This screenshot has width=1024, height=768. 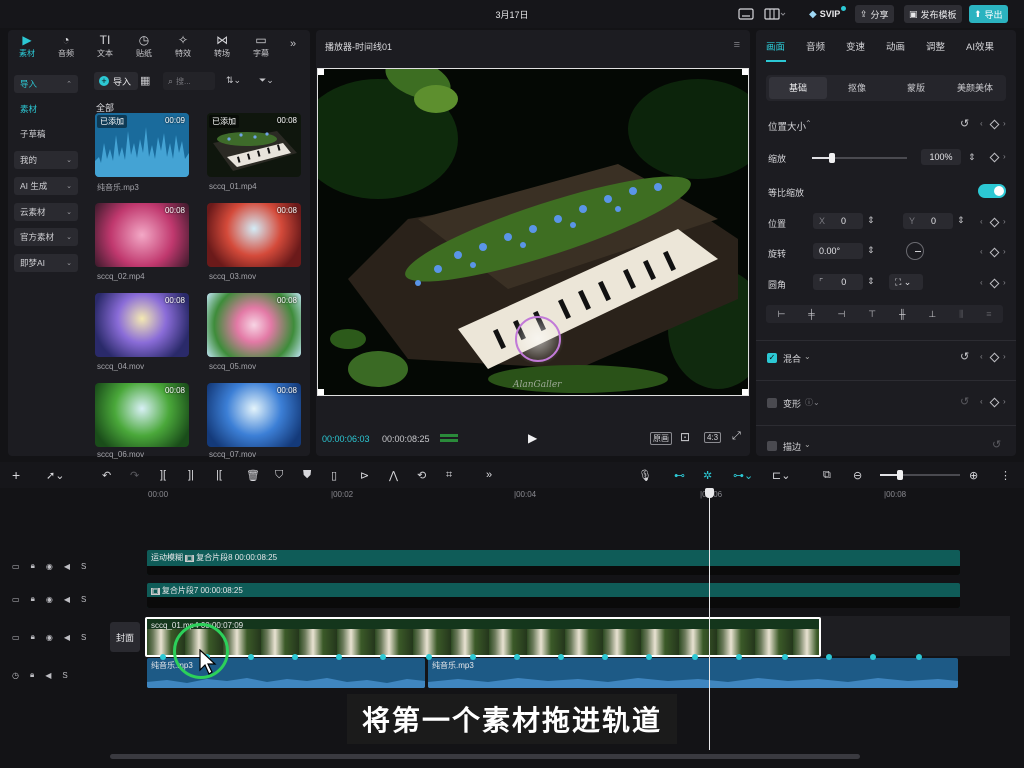 What do you see at coordinates (838, 282) in the screenshot?
I see `corner-radius-input: ⌜ 0` at bounding box center [838, 282].